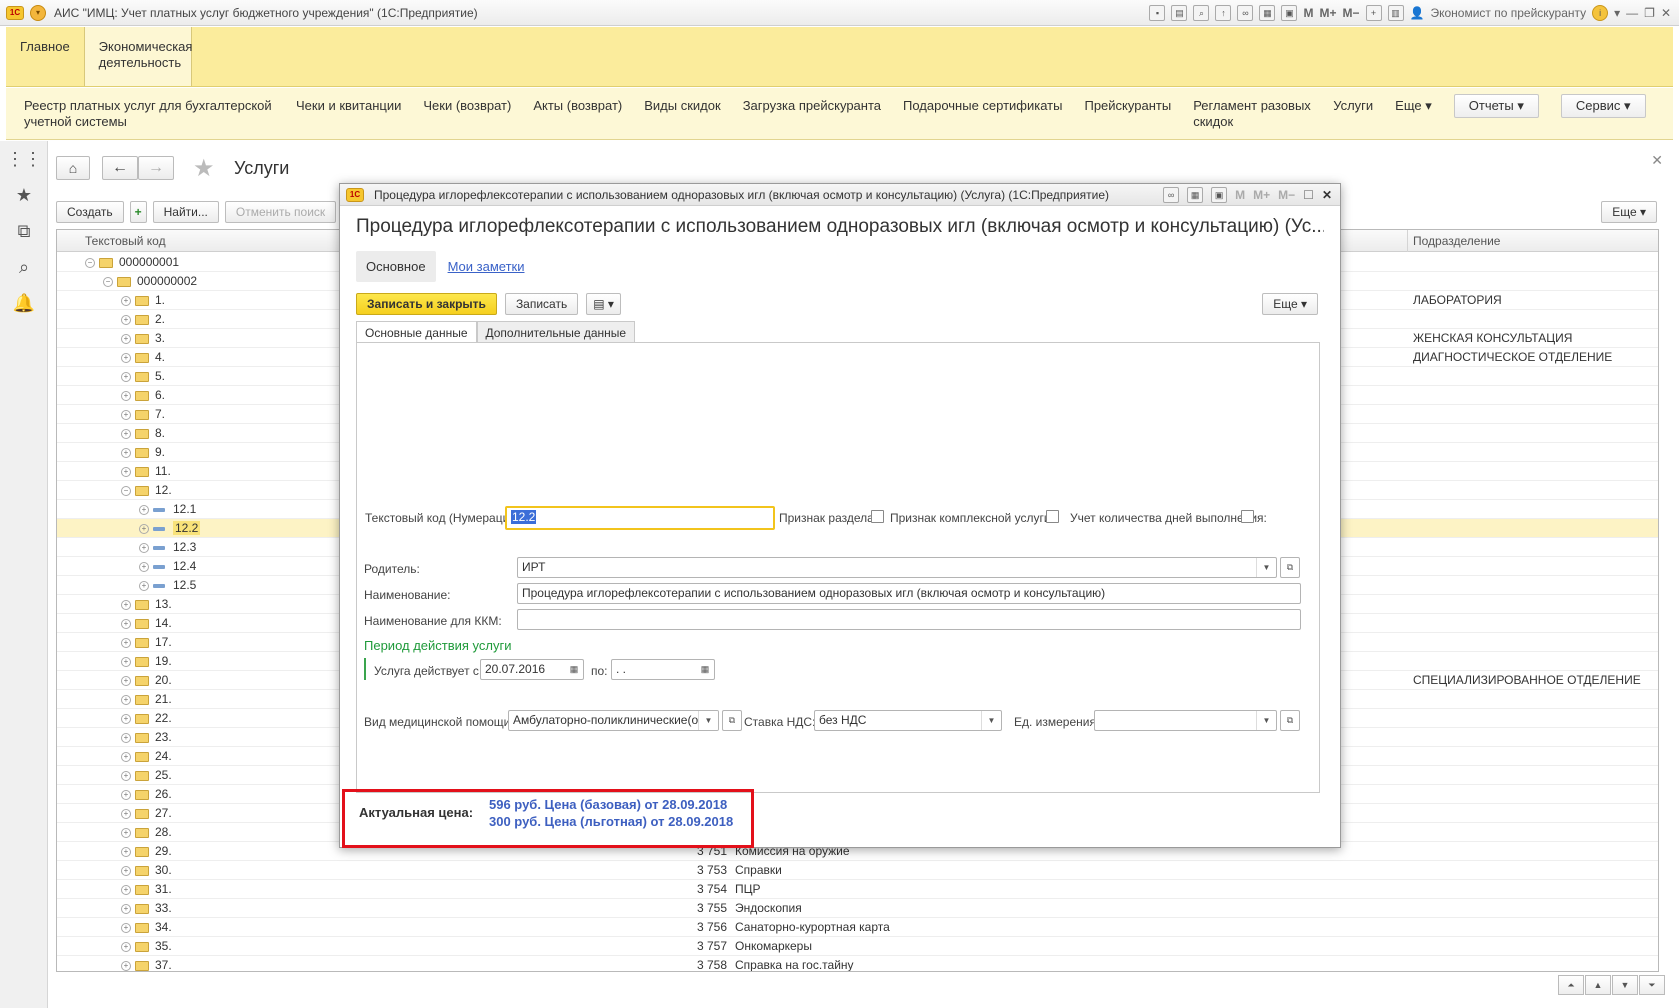  Describe the element at coordinates (682, 106) in the screenshot. I see `nav-discount-types: Виды скидок` at that location.